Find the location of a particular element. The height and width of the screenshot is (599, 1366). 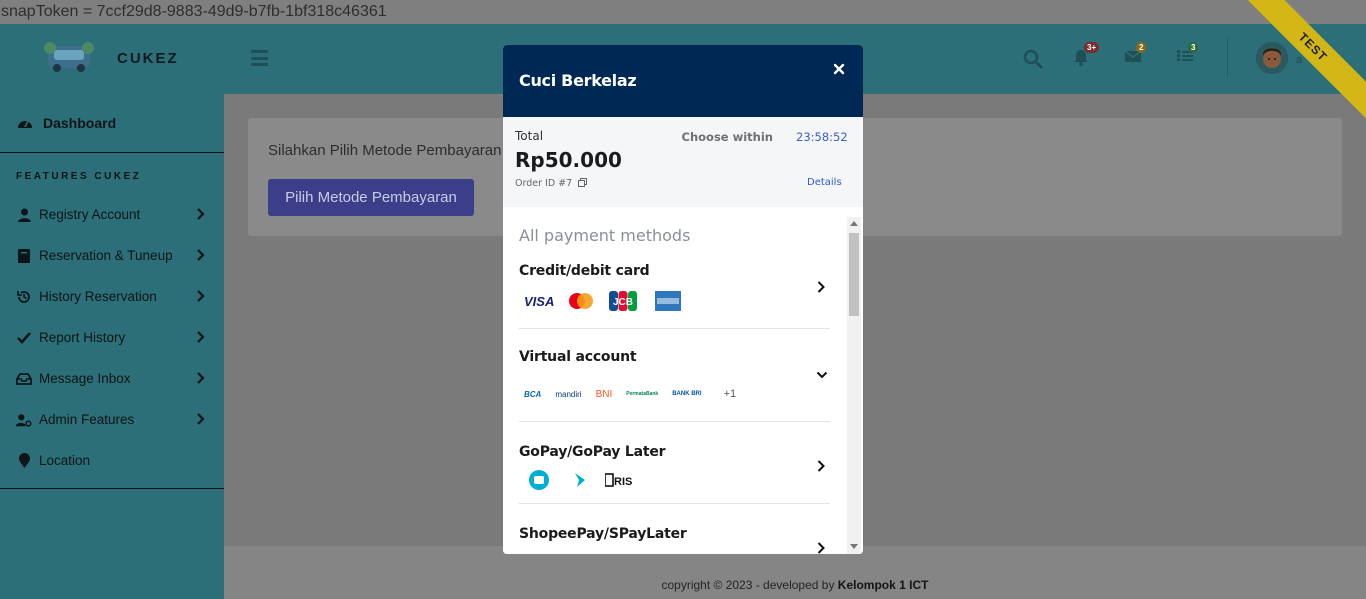

method-title: Virtual account is located at coordinates (578, 357).